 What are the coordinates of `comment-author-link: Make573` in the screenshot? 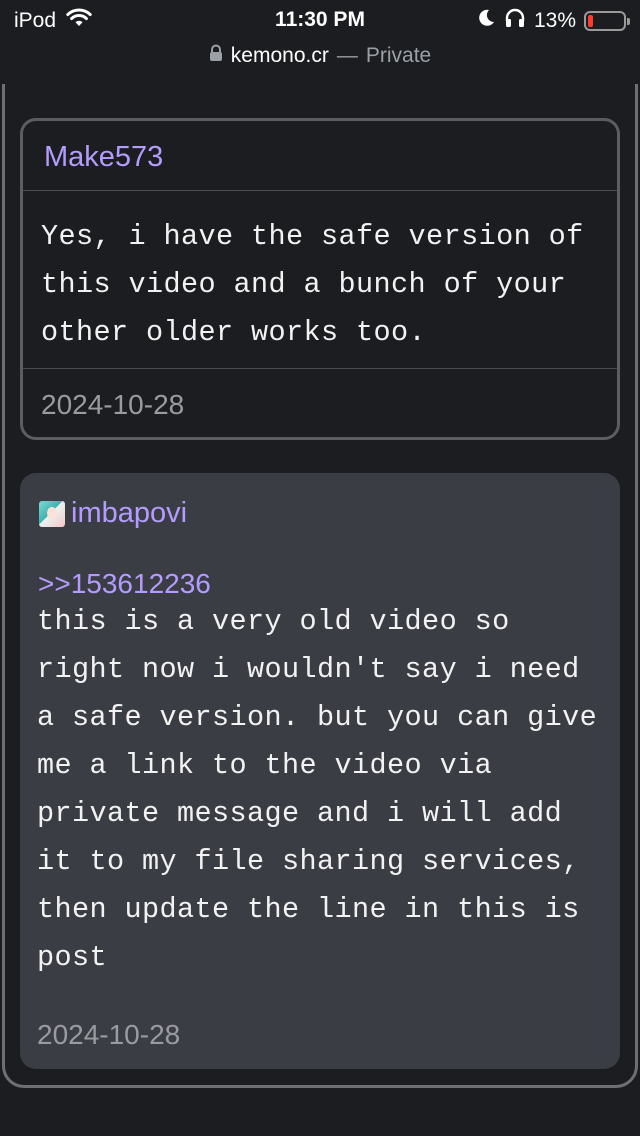 It's located at (103, 157).